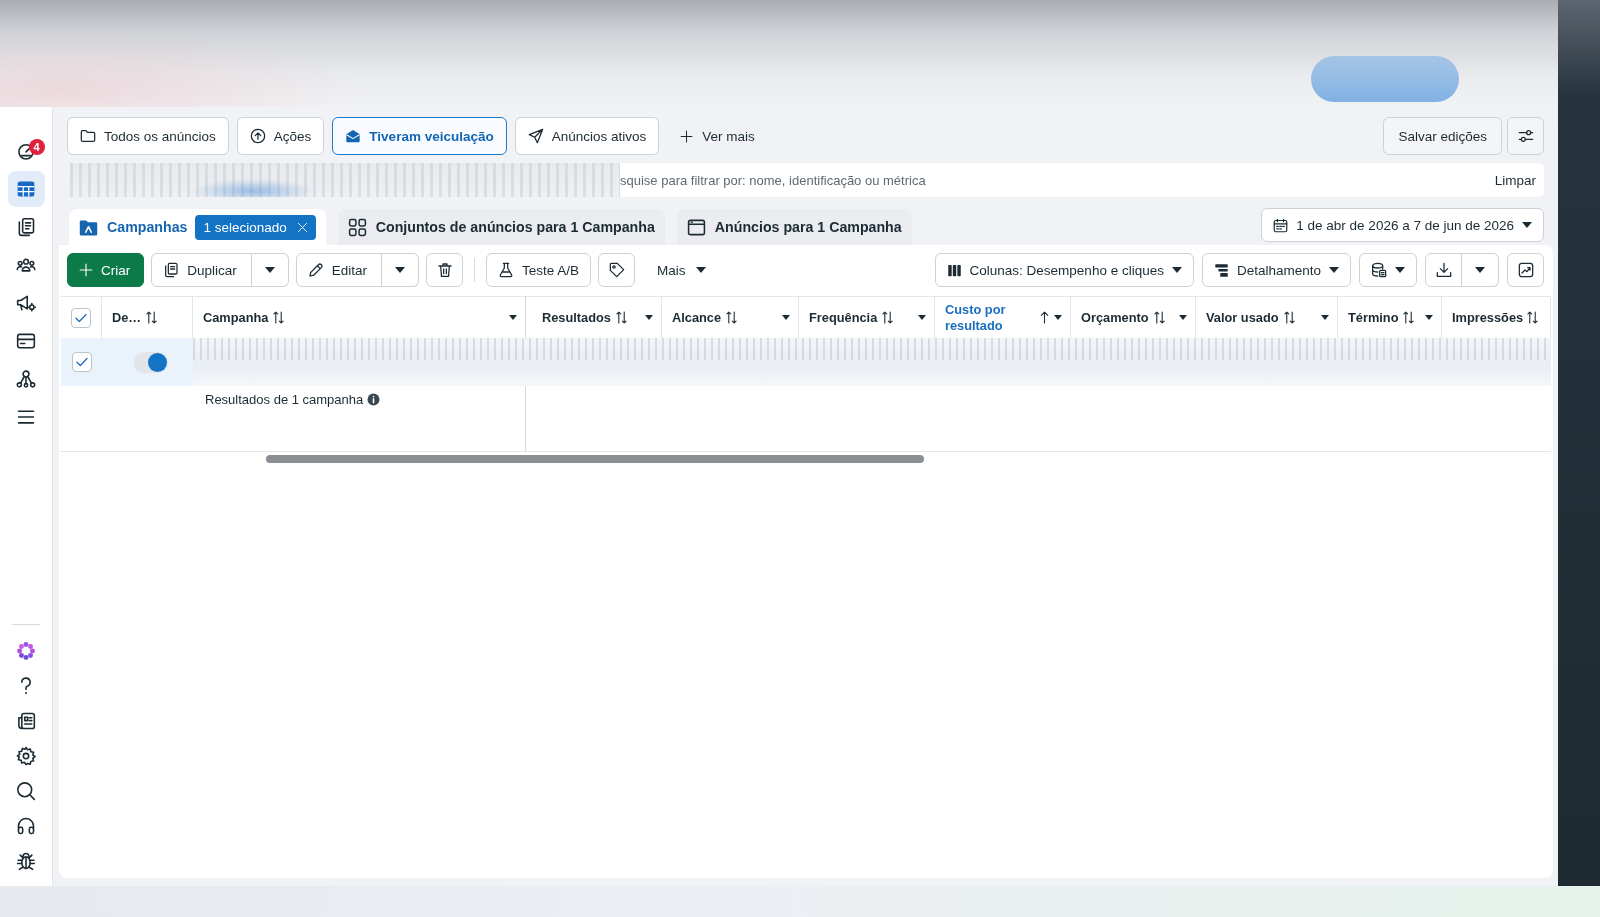 This screenshot has height=917, width=1600. Describe the element at coordinates (26, 379) in the screenshot. I see `network-icon` at that location.